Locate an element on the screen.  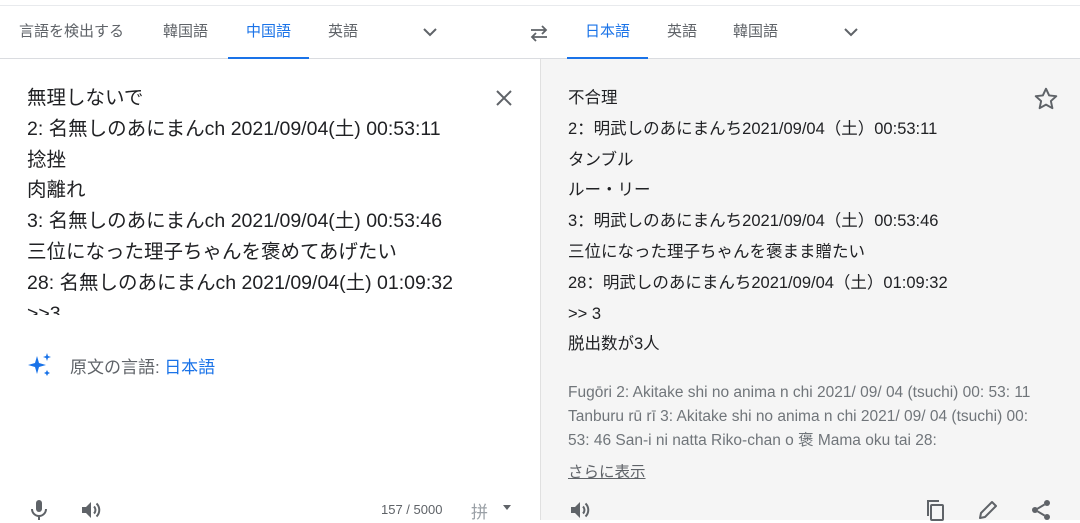
translation-line: 不合理 is located at coordinates (593, 98).